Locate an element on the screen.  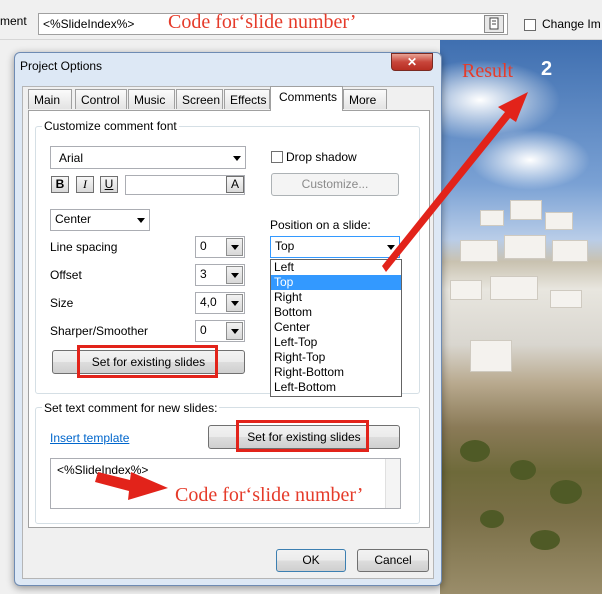
tab-comments: Comments is located at coordinates (306, 98).